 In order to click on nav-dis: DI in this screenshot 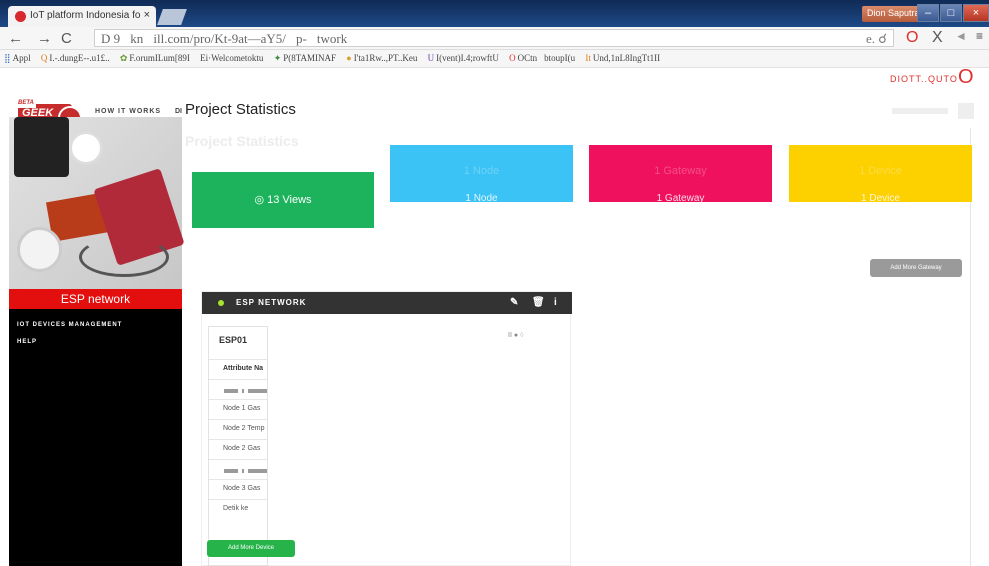, I will do `click(178, 111)`.